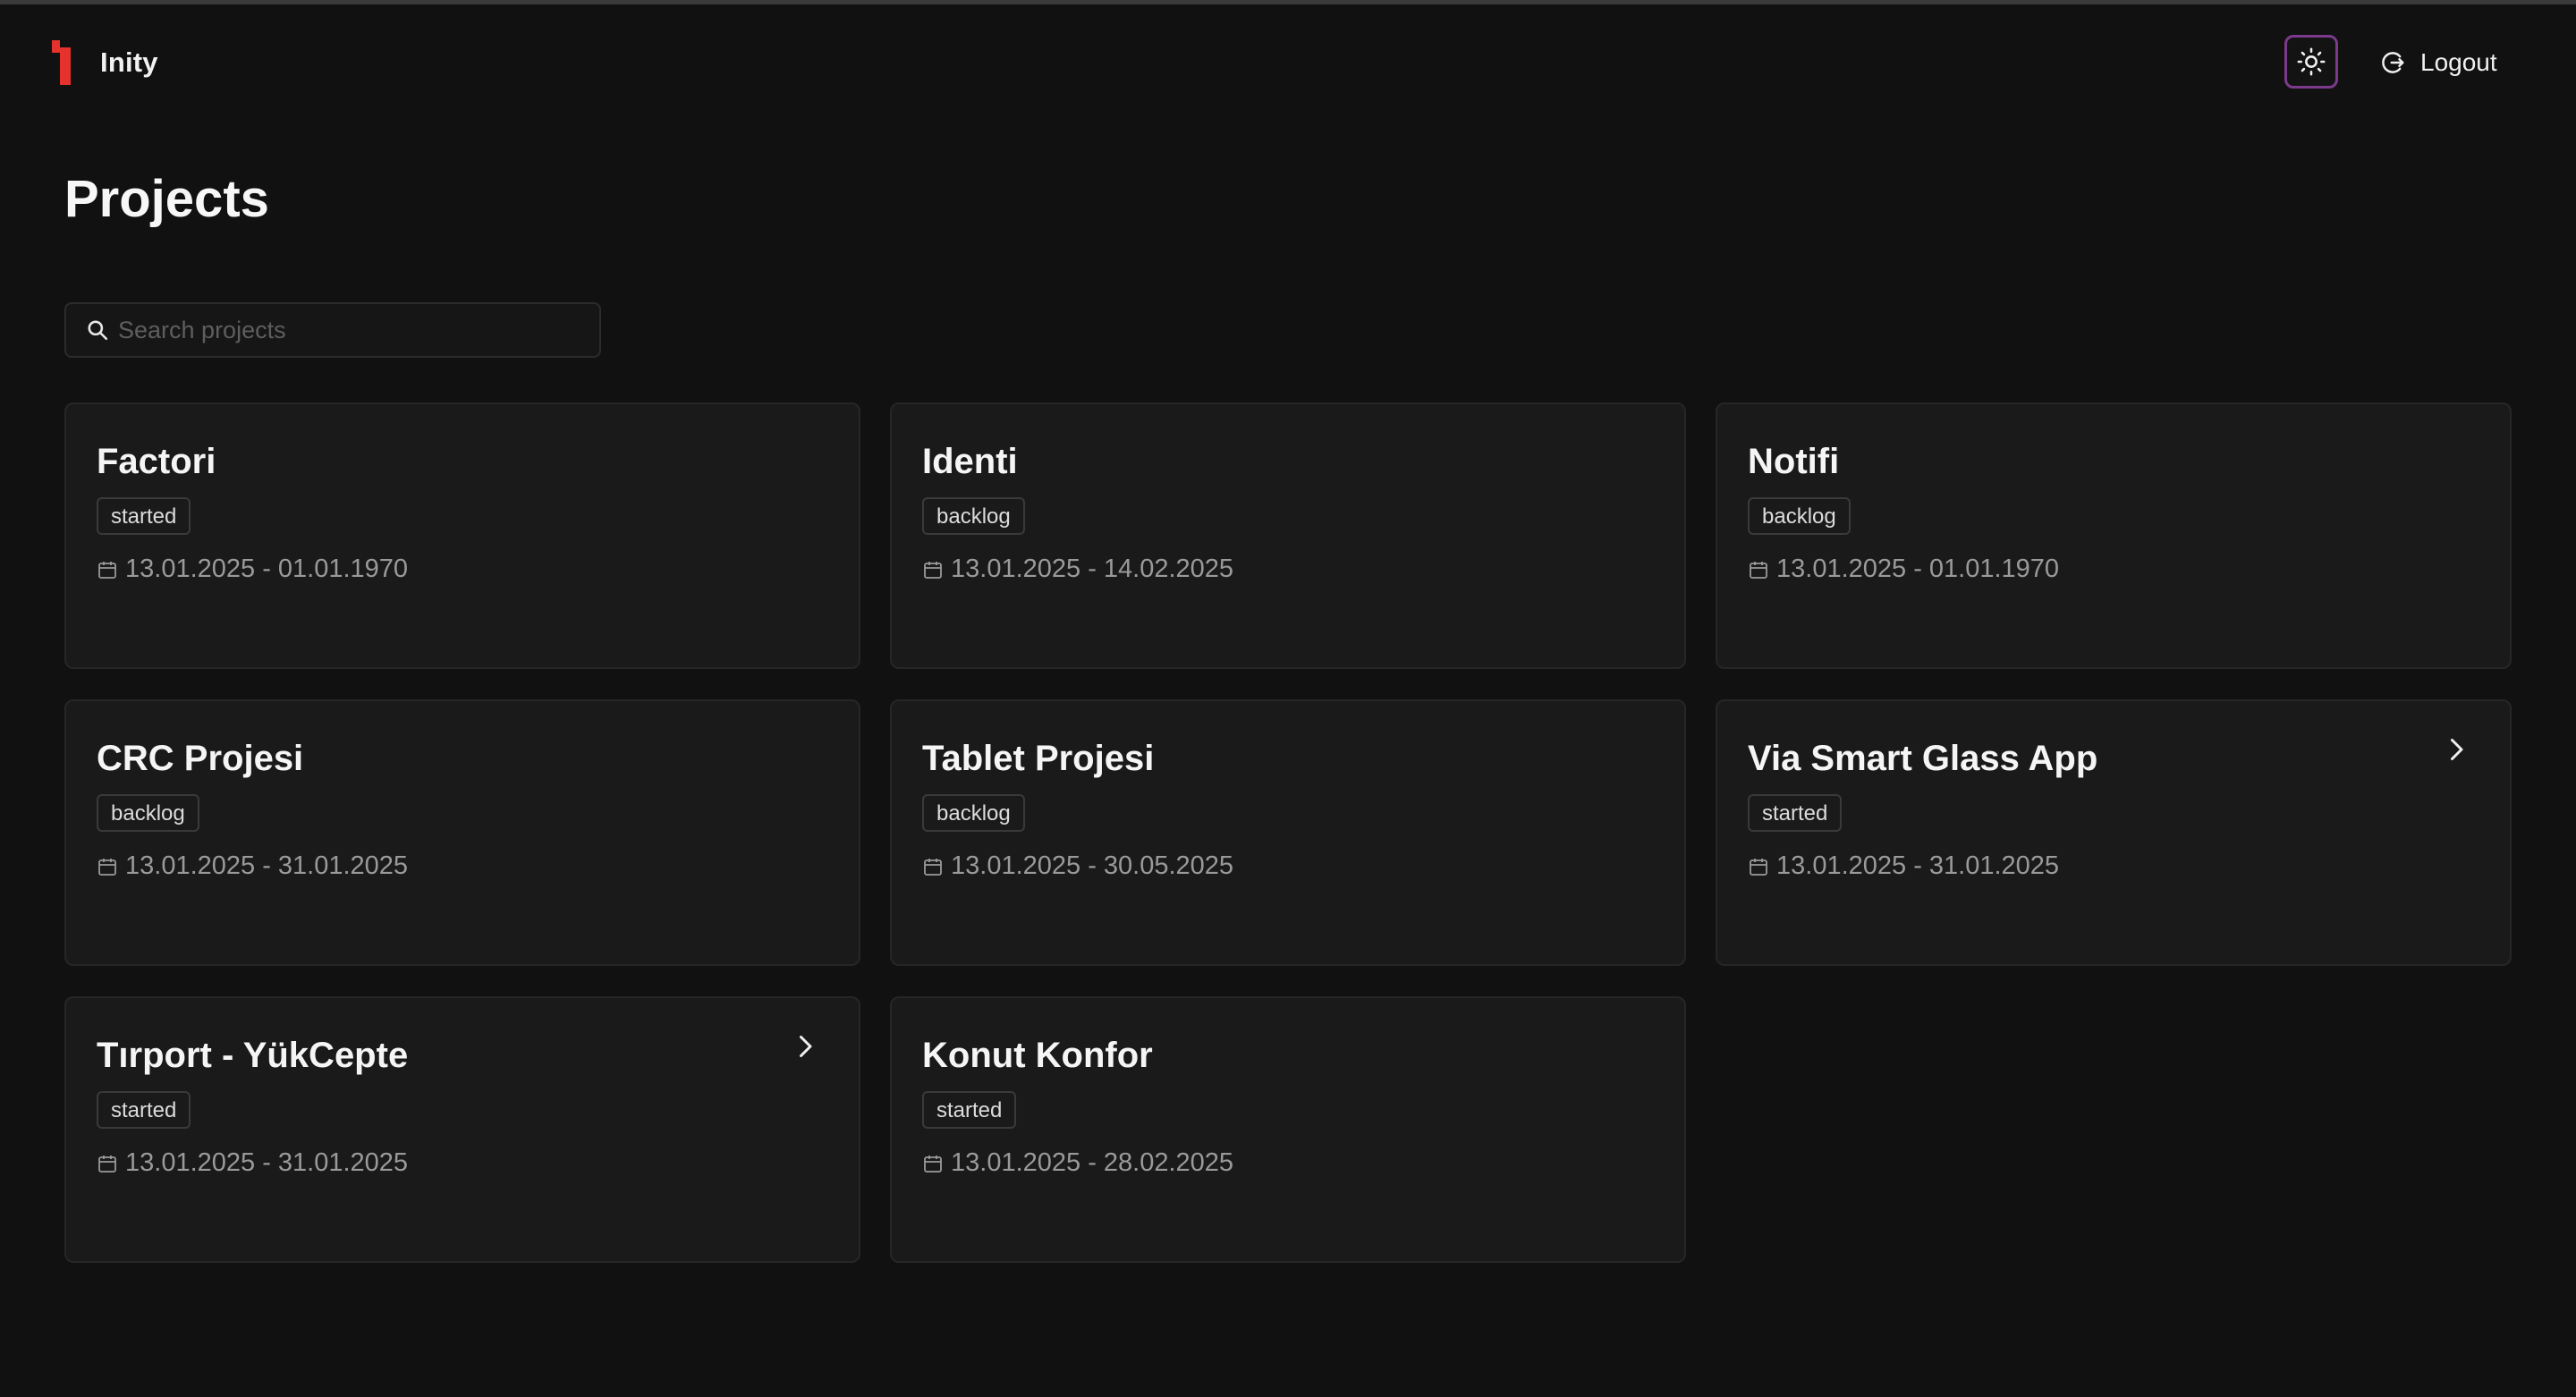  Describe the element at coordinates (2393, 62) in the screenshot. I see `logout-icon` at that location.